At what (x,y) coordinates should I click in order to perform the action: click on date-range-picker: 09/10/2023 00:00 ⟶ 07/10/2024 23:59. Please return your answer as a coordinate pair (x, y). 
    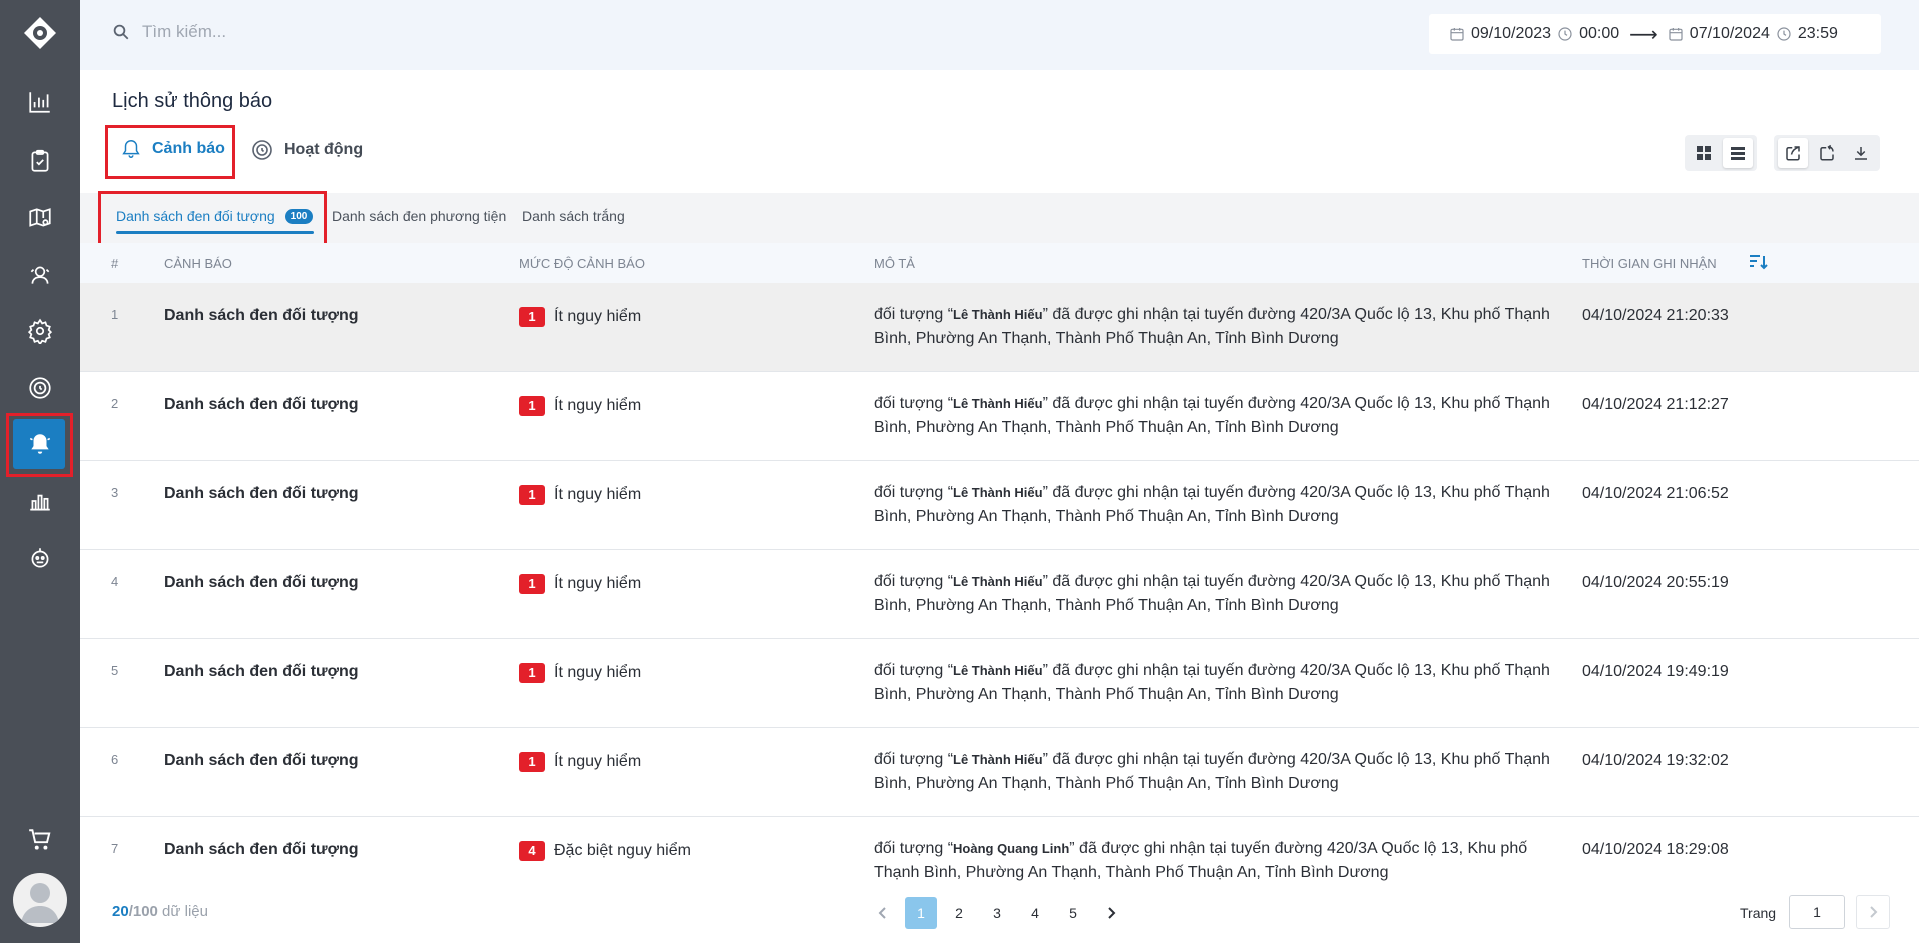
    Looking at the image, I should click on (1655, 34).